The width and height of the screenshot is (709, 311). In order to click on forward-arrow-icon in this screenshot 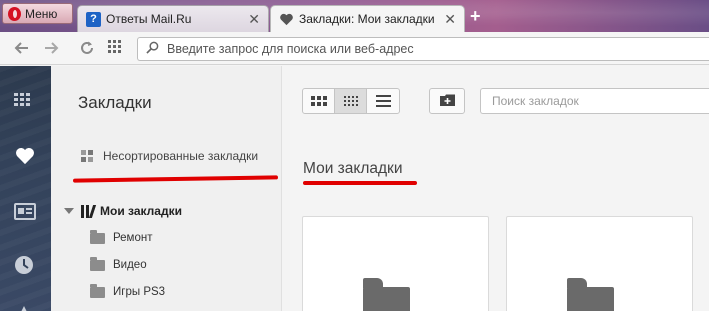, I will do `click(51, 50)`.